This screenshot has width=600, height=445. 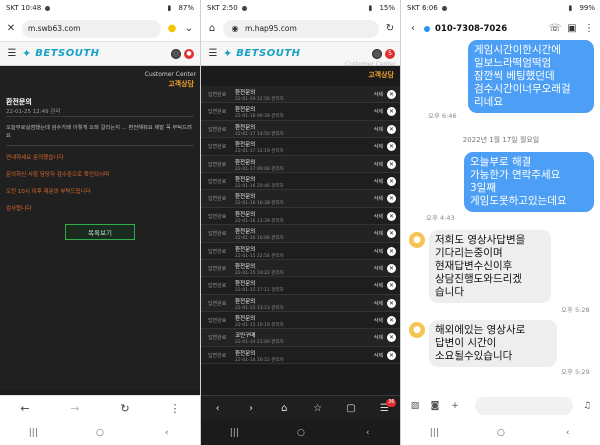 What do you see at coordinates (300, 355) in the screenshot?
I see `list-item: 답변완료 환전문의 22-01-14 16:52 관리자 삭제 ✕` at bounding box center [300, 355].